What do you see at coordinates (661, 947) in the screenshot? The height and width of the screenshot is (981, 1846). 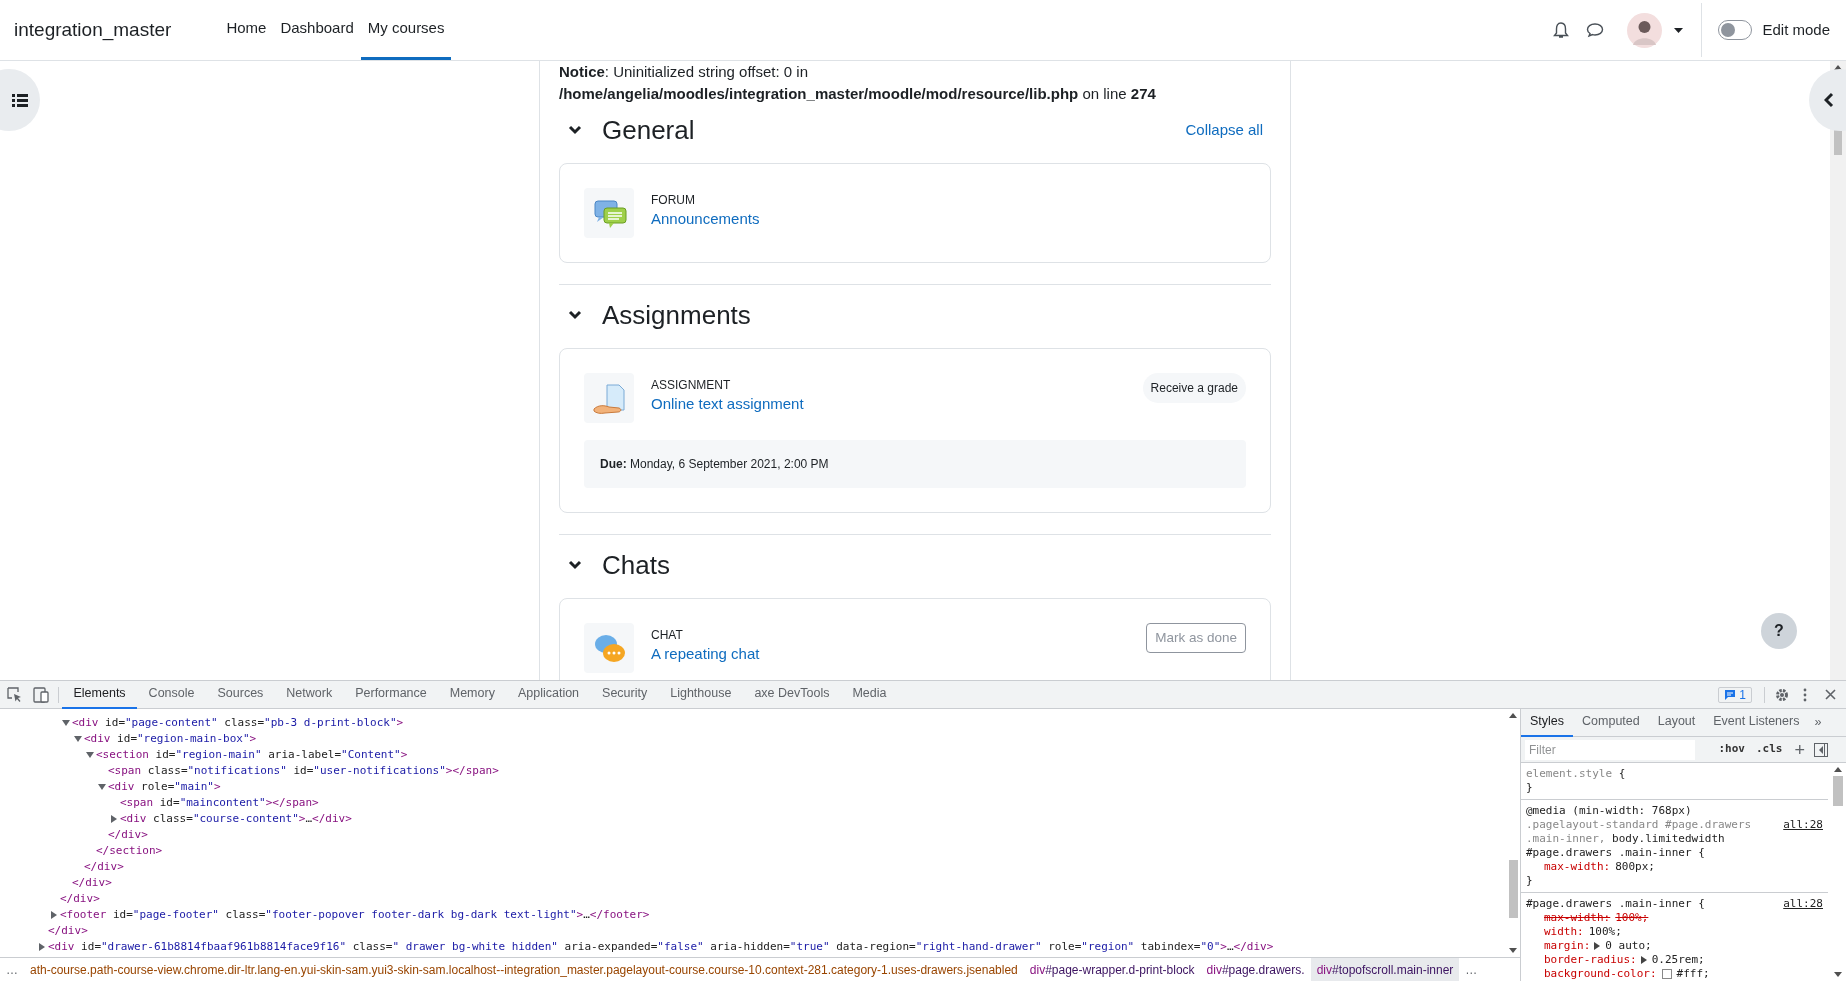 I see `dom-node-line: <div id="drawer-61b8814fbaaf961b8814face9f16" class=" drawer bg-white hidden" aria-expanded="false" aria-hidden="true" data-region="right-hand-drawer" role="region" tabindex="0">…</div>` at bounding box center [661, 947].